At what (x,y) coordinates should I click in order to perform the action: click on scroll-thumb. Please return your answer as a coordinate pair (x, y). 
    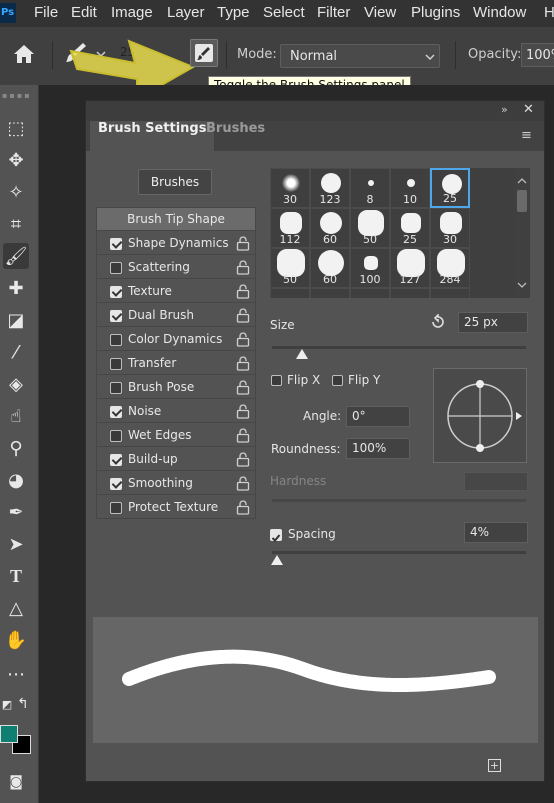
    Looking at the image, I should click on (522, 201).